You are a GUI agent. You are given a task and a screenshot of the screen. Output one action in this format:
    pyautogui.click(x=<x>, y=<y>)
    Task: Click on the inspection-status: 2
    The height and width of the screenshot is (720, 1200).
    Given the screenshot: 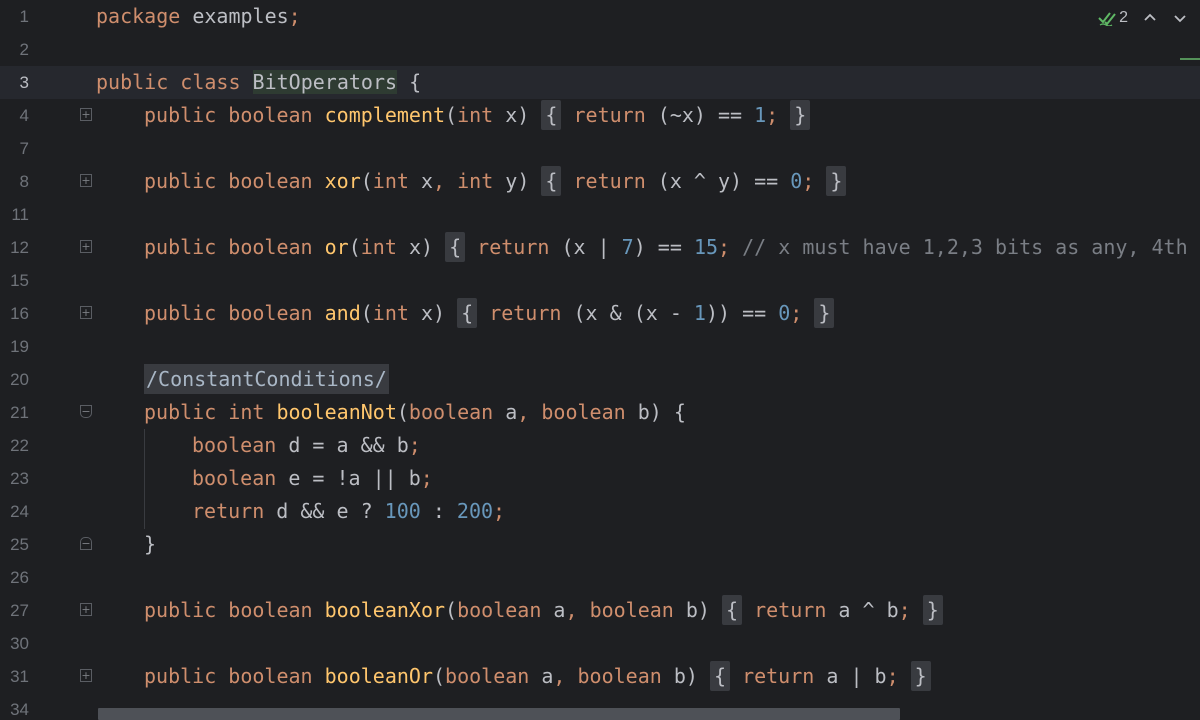 What is the action you would take?
    pyautogui.click(x=1113, y=18)
    